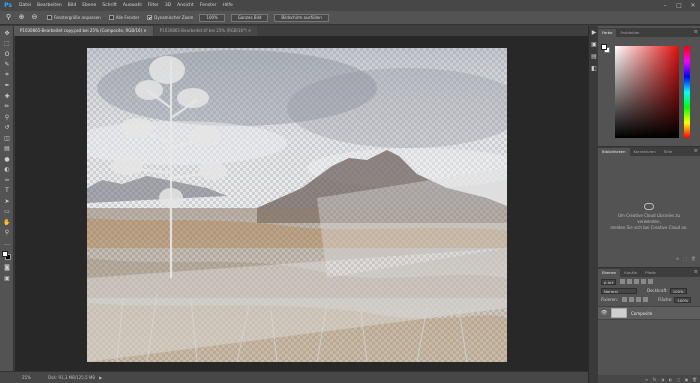 This screenshot has width=700, height=383. Describe the element at coordinates (638, 299) in the screenshot. I see `lock-position-icon` at that location.